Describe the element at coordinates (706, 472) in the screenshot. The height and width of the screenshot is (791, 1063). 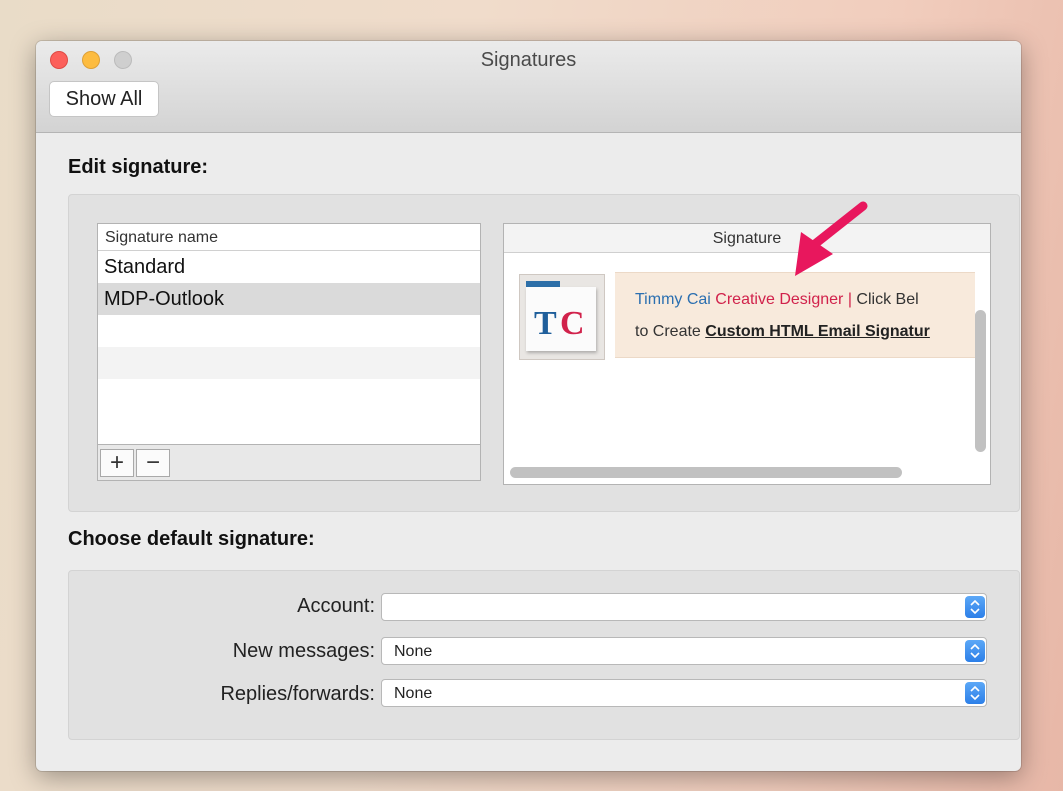
I see `preview-horizontal-scrollbar` at that location.